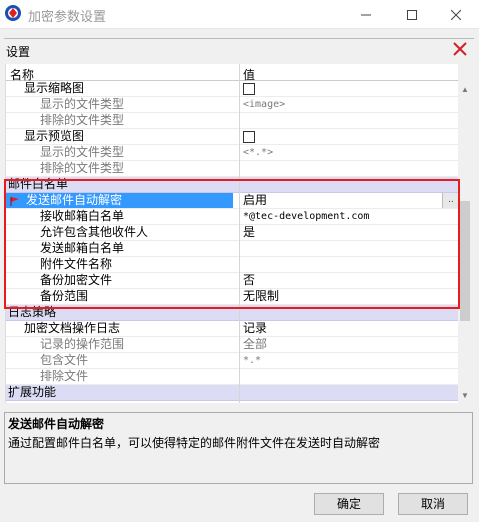  What do you see at coordinates (56, 424) in the screenshot?
I see `description-title: 发送邮件自动解密` at bounding box center [56, 424].